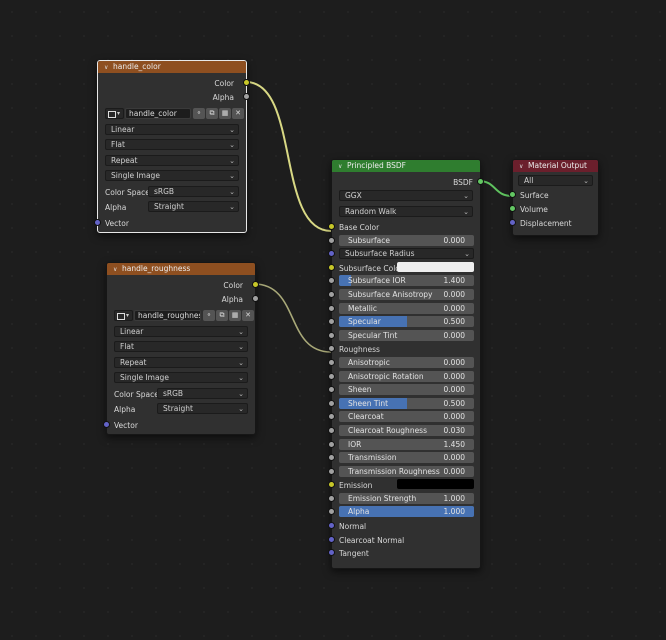 The height and width of the screenshot is (640, 666). What do you see at coordinates (331, 498) in the screenshot?
I see `input-emission-strength-socket` at bounding box center [331, 498].